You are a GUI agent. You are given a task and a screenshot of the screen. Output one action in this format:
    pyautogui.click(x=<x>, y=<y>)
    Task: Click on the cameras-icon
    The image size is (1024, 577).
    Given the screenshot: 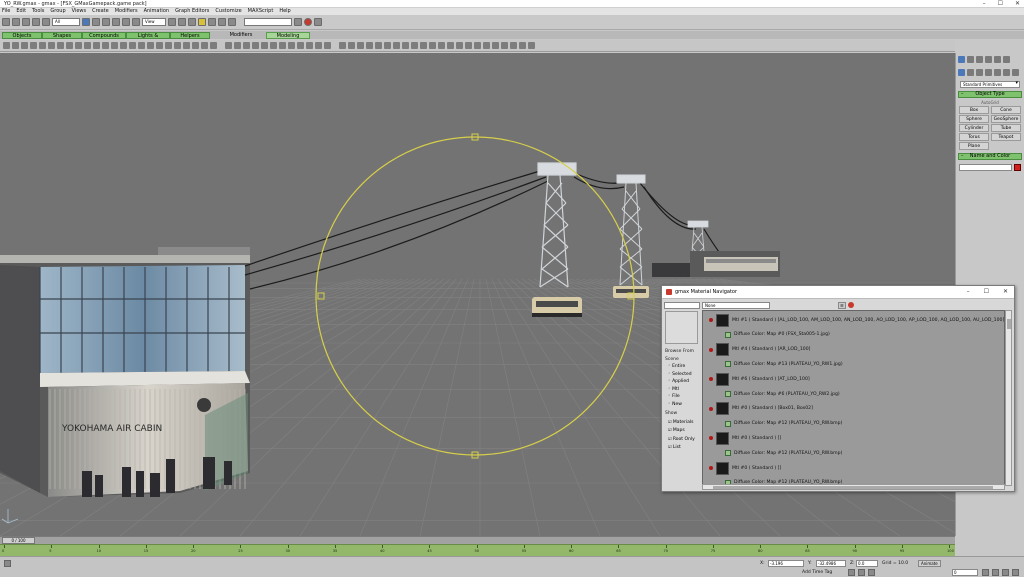 What is the action you would take?
    pyautogui.click(x=988, y=72)
    